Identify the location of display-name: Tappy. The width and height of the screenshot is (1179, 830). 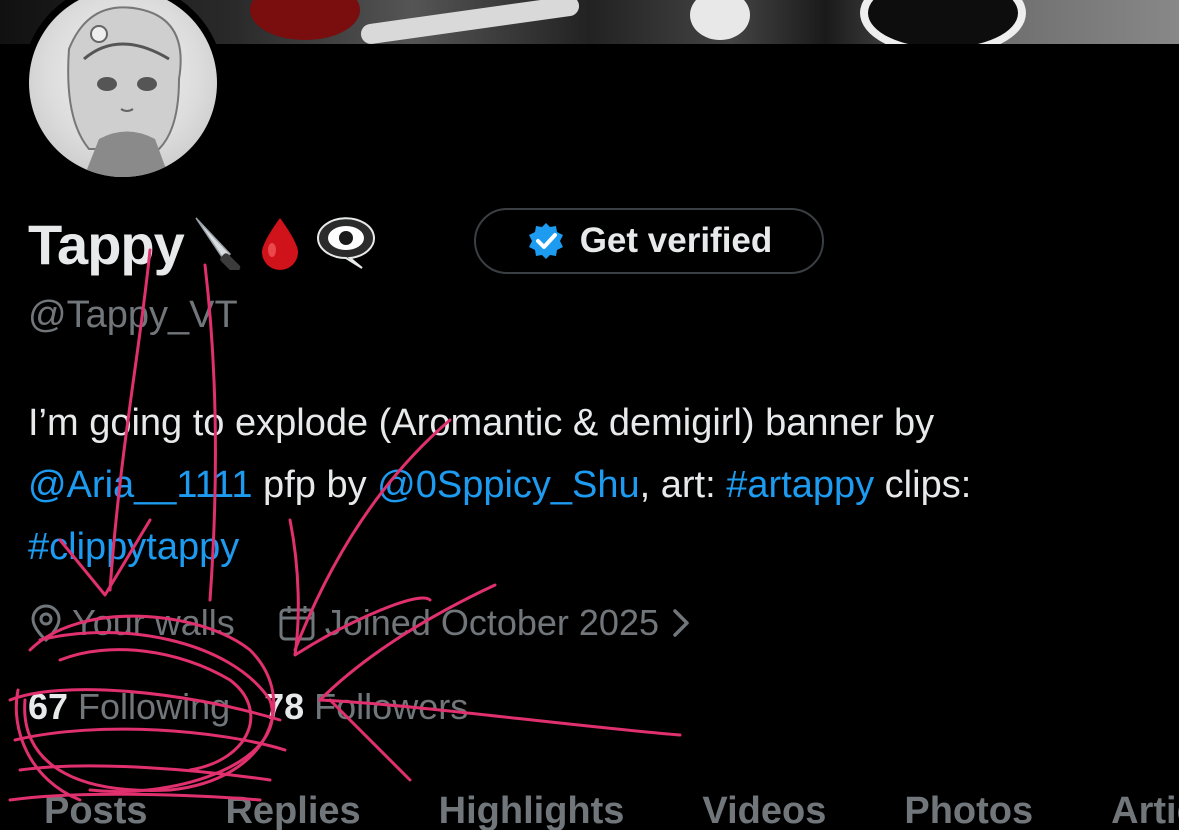
(106, 244).